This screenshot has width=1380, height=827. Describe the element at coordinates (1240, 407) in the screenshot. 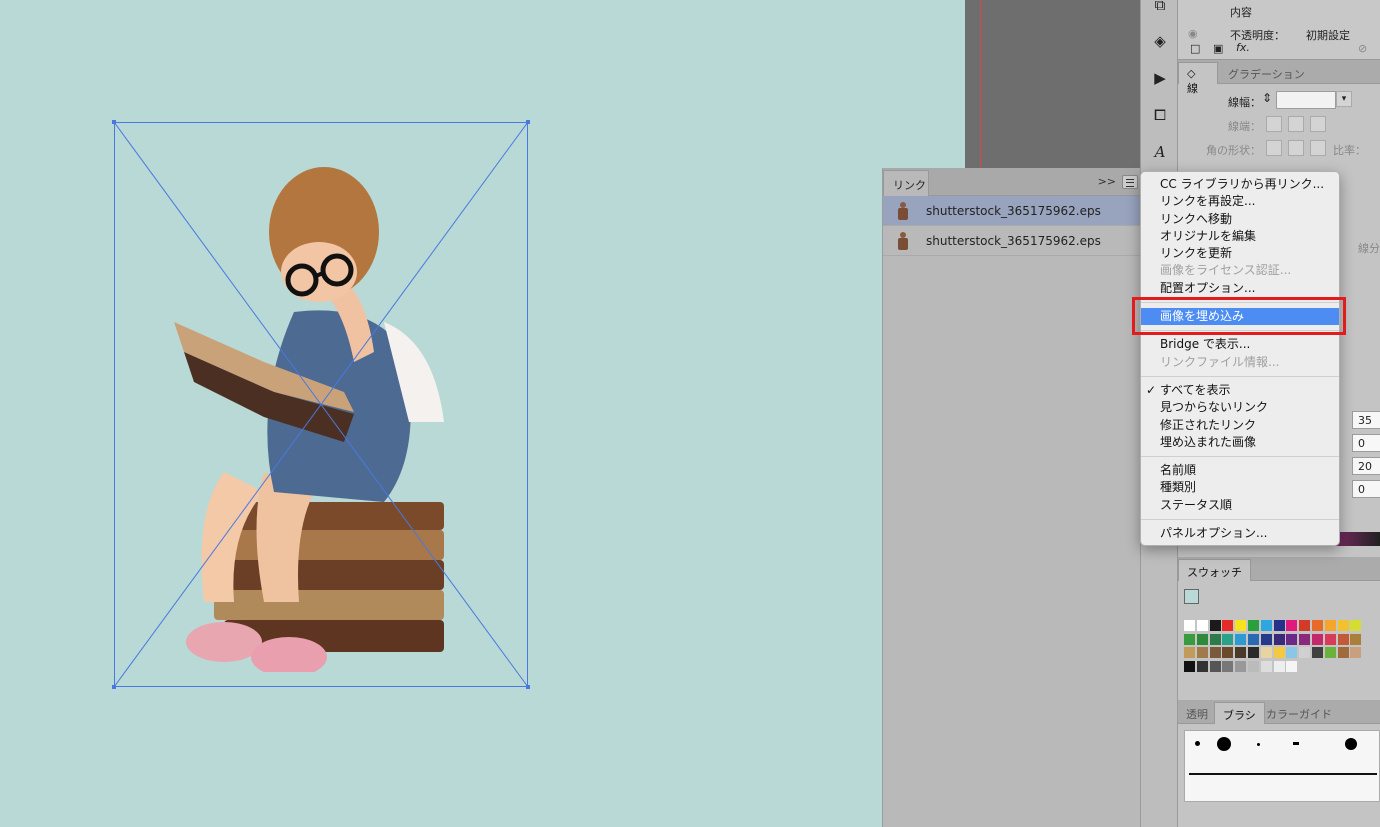

I see `menu-item-missing-links: 見つからないリンク` at that location.